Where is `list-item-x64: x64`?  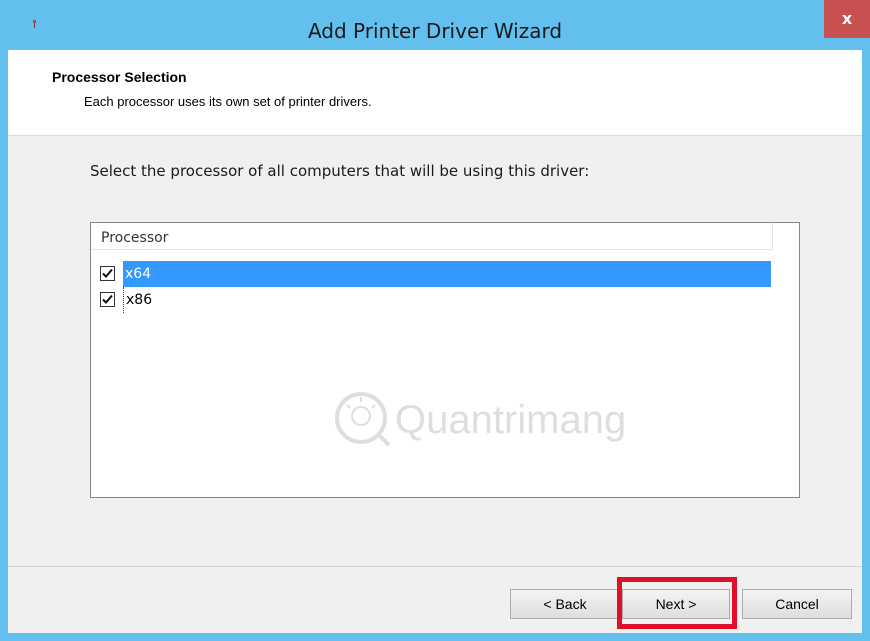 list-item-x64: x64 is located at coordinates (431, 273).